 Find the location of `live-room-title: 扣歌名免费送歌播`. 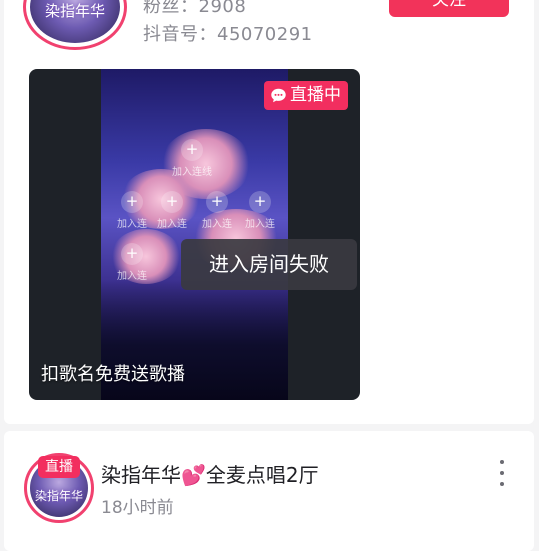

live-room-title: 扣歌名免费送歌播 is located at coordinates (113, 374).